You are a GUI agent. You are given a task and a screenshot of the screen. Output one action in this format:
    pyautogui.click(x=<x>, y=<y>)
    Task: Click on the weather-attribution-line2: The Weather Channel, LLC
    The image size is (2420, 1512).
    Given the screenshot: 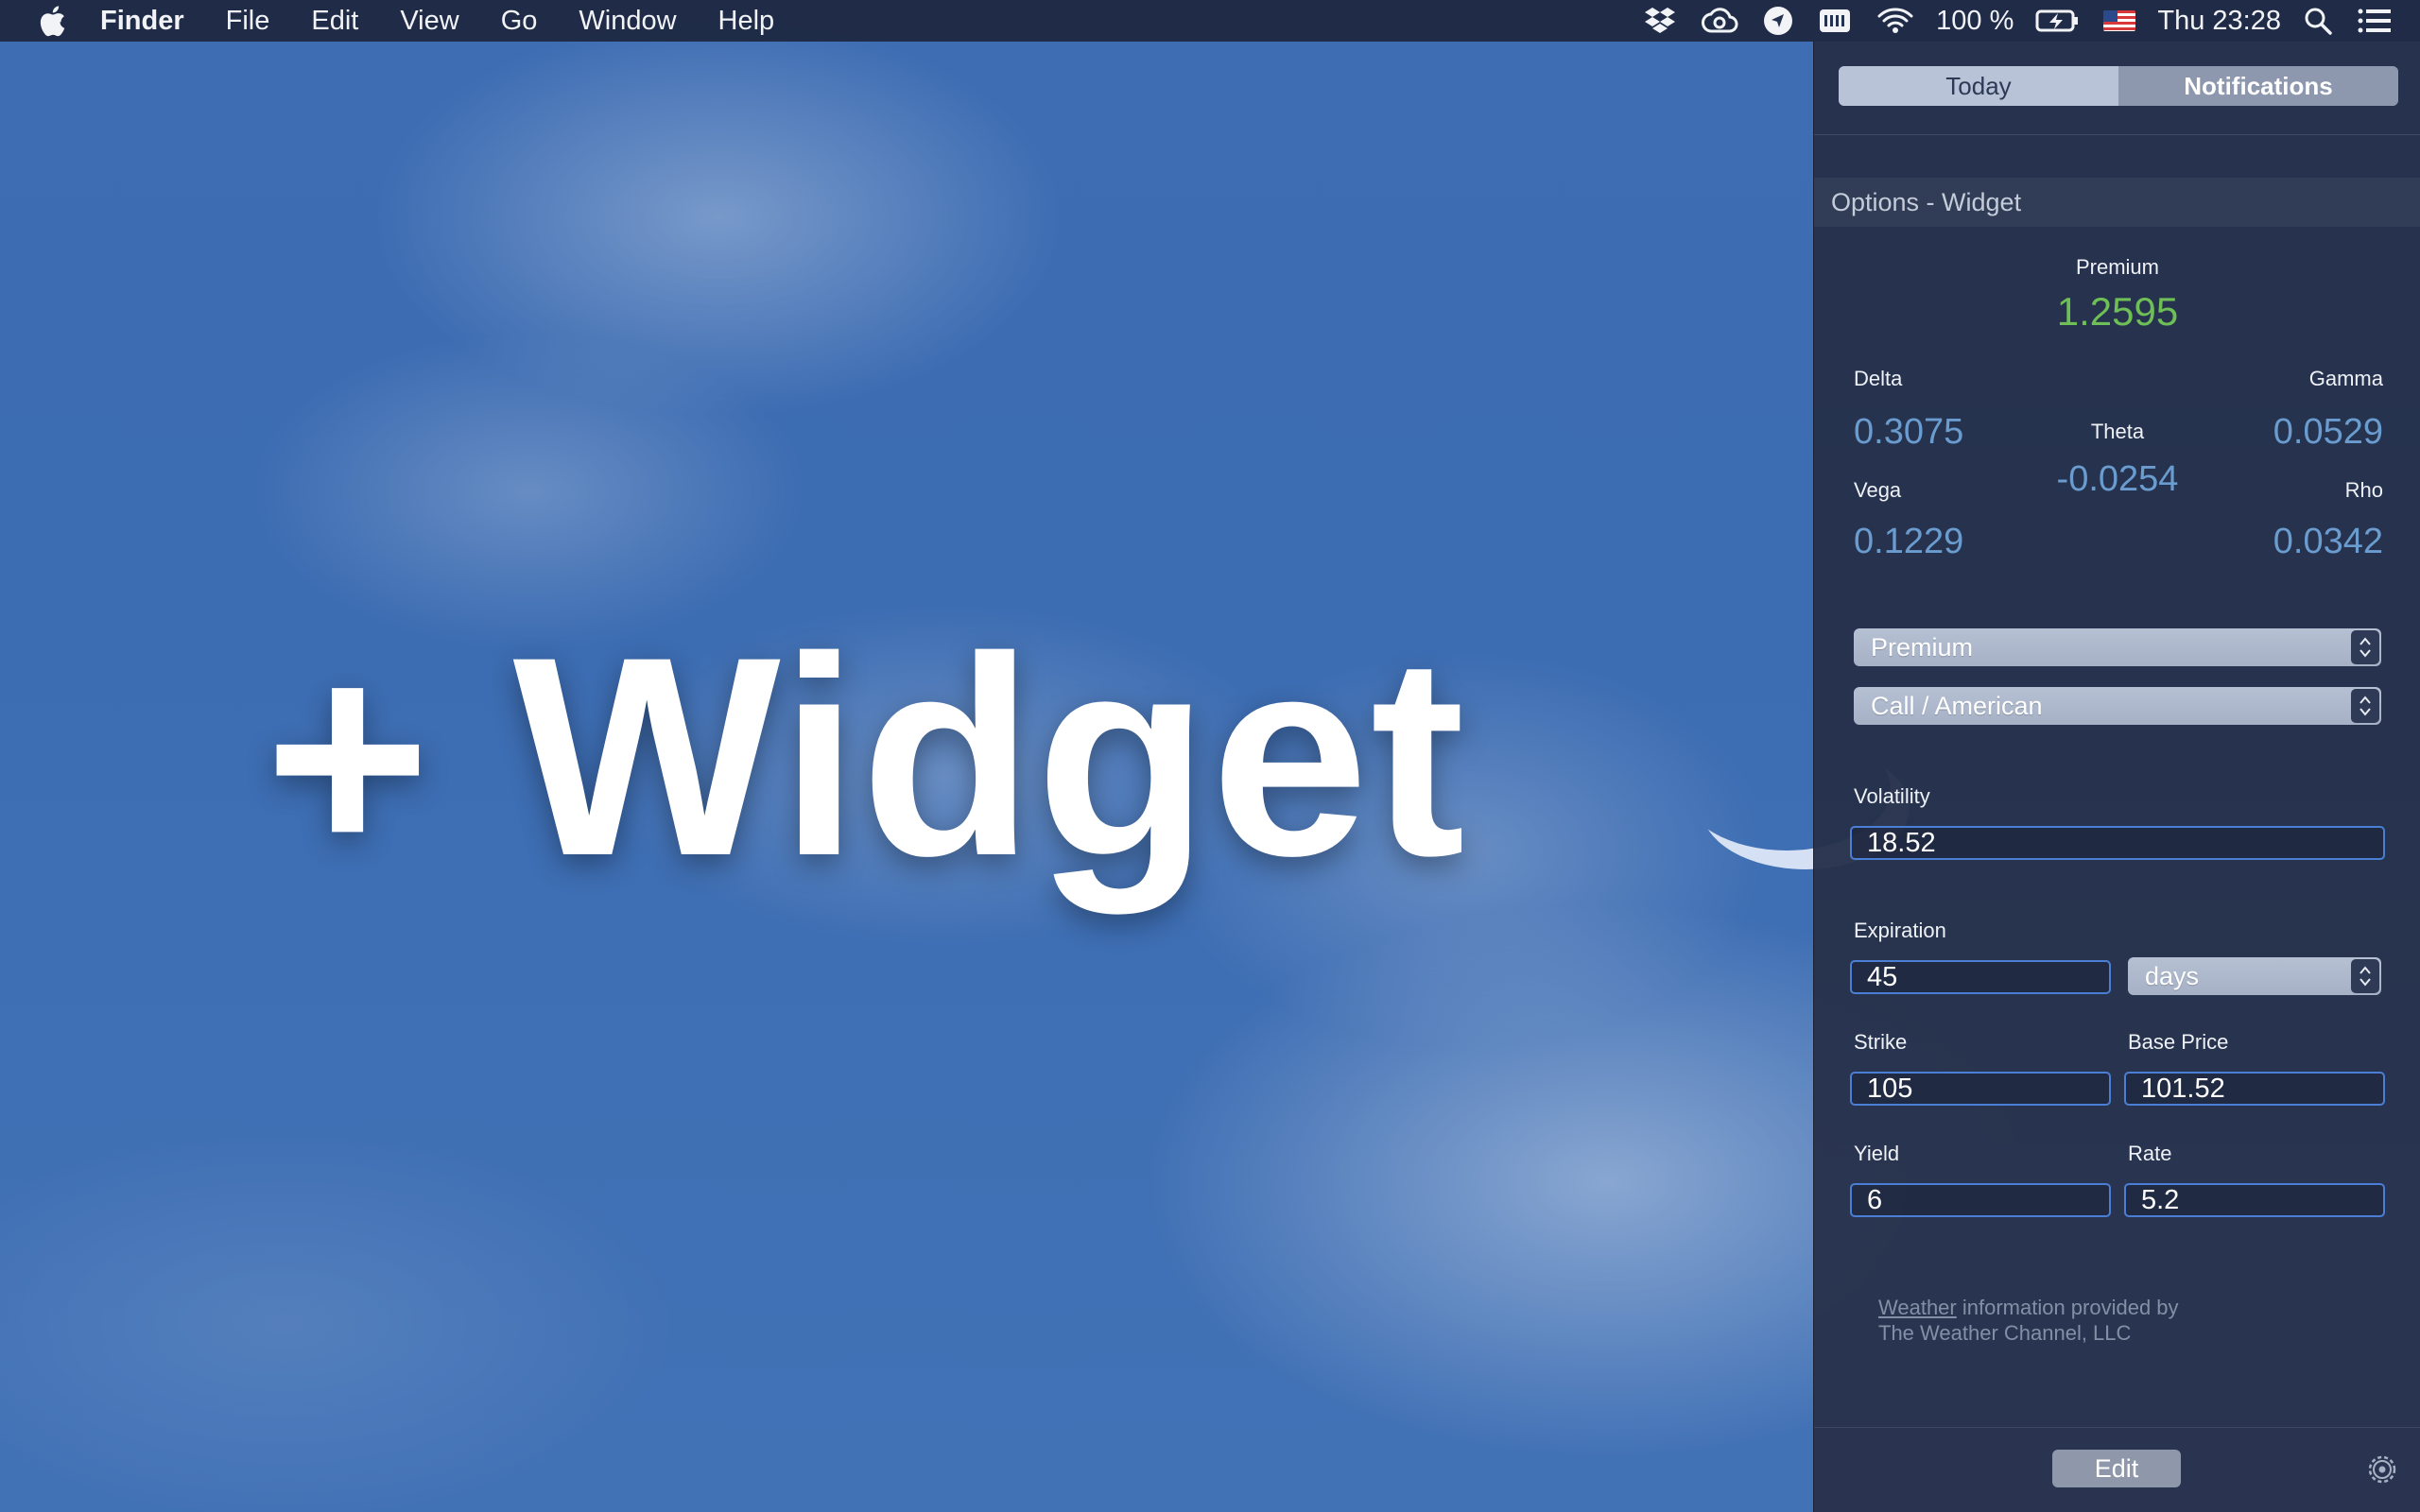 What is the action you would take?
    pyautogui.click(x=2005, y=1333)
    